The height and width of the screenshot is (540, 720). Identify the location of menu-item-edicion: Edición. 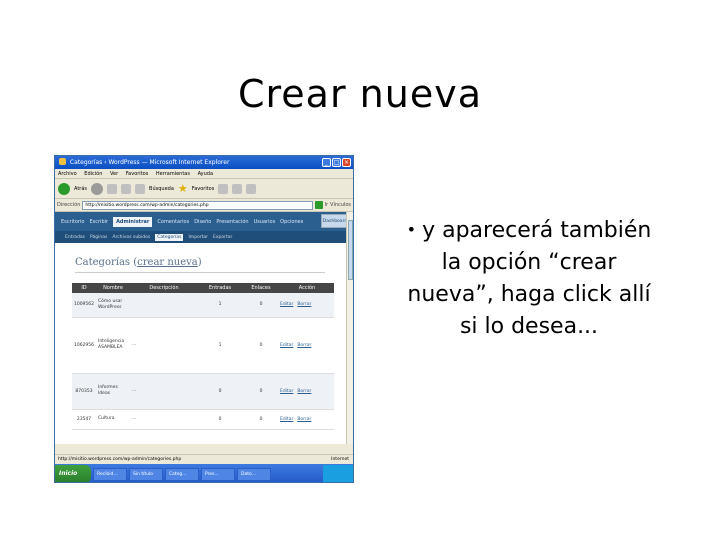
(93, 174).